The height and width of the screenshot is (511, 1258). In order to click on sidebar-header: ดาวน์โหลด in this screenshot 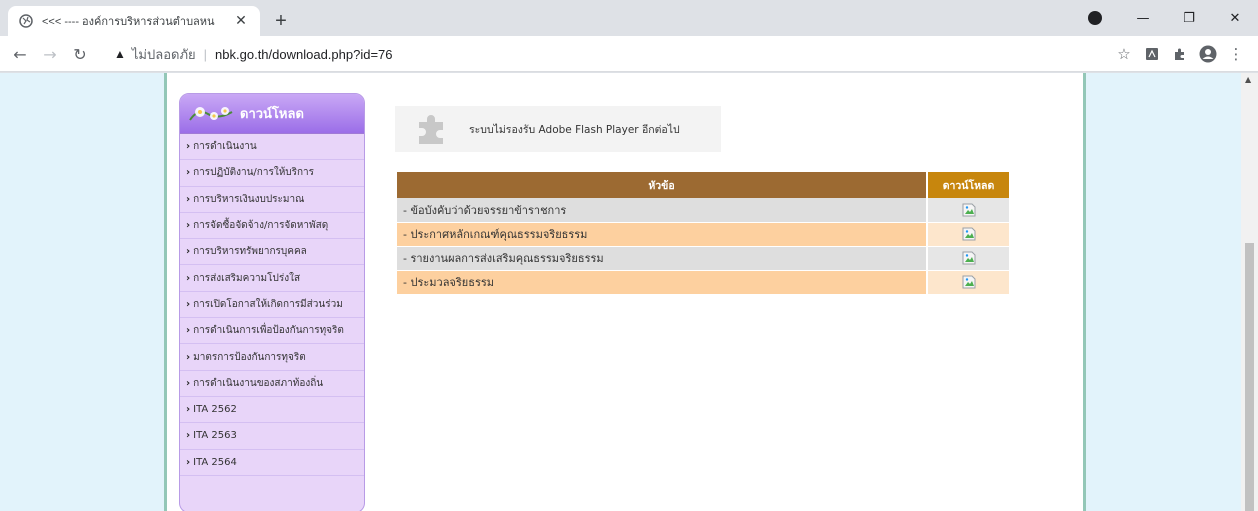, I will do `click(272, 114)`.